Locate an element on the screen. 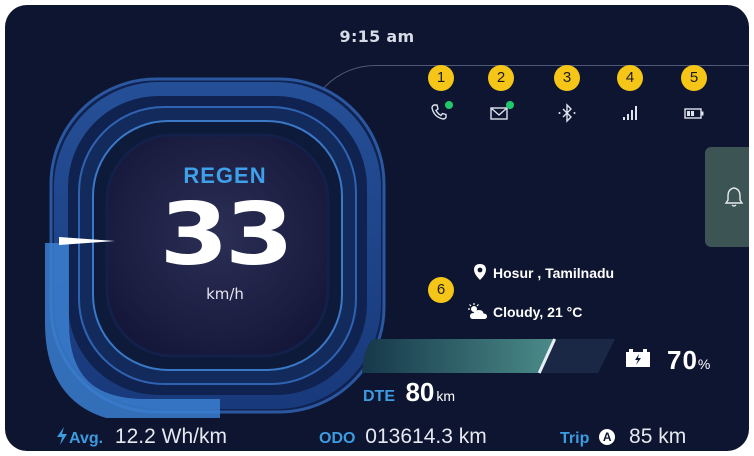 This screenshot has width=754, height=456. phone-notification-dot is located at coordinates (449, 105).